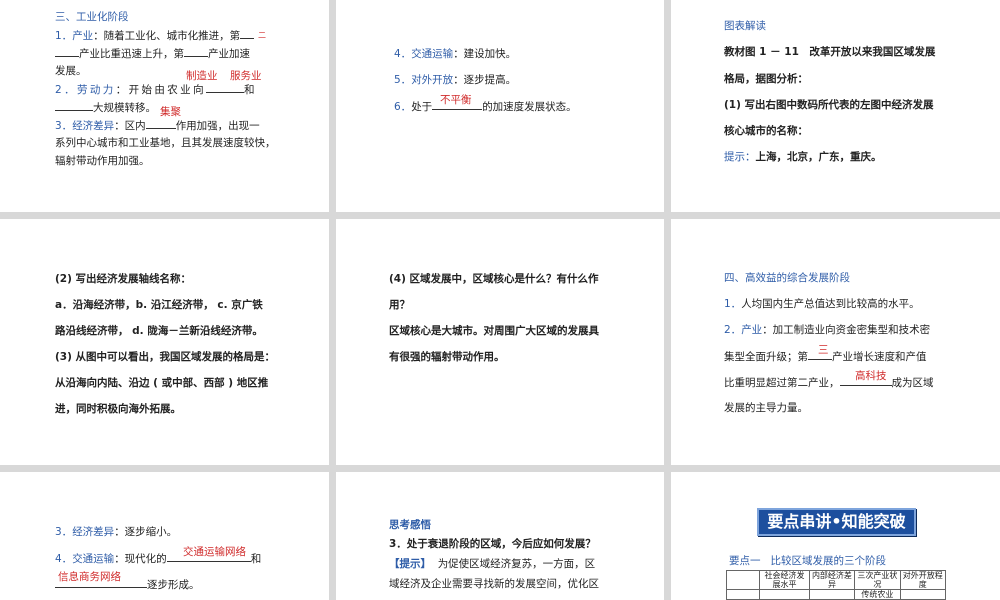  What do you see at coordinates (492, 544) in the screenshot?
I see `question-line: 3．处于衰退阶段的区域，今后应如何发展？` at bounding box center [492, 544].